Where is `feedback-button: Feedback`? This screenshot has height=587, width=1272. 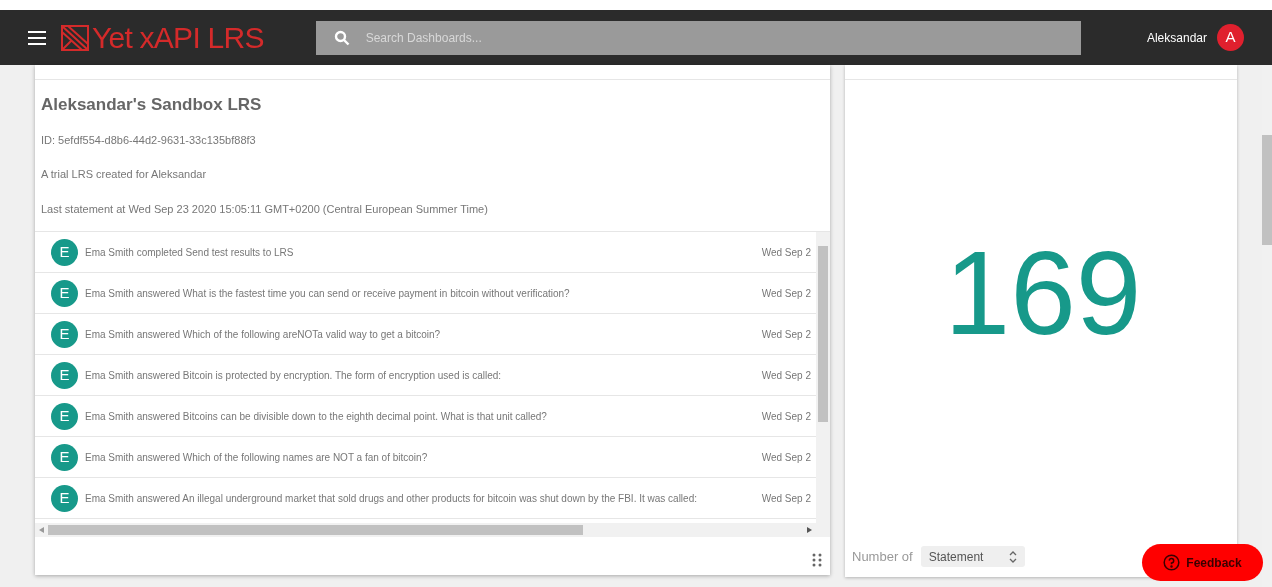 feedback-button: Feedback is located at coordinates (1202, 562).